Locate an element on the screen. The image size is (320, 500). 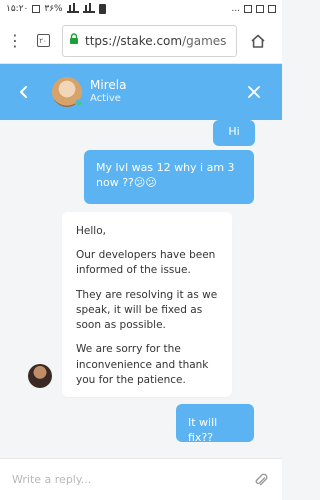
browser-toolbar: ⋮ ۲۰ ttps://stake.com/games is located at coordinates (141, 41).